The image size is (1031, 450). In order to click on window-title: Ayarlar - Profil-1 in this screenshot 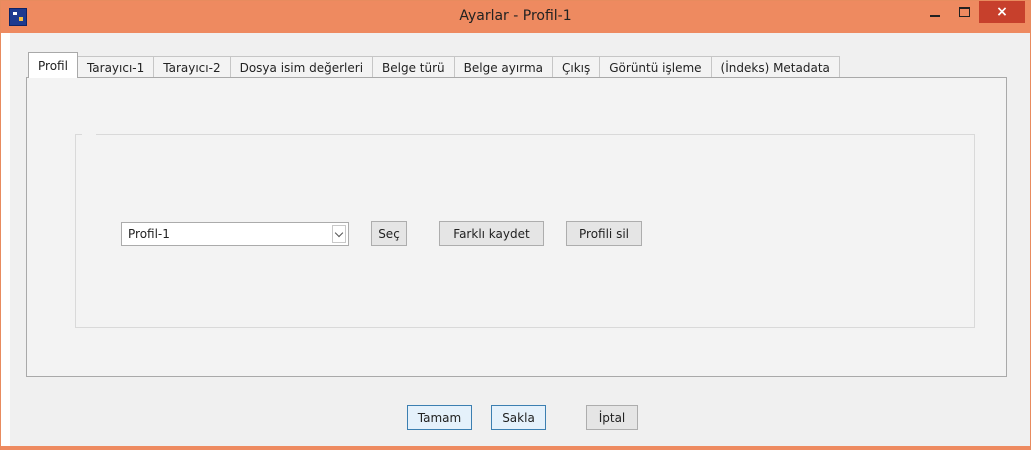, I will do `click(515, 16)`.